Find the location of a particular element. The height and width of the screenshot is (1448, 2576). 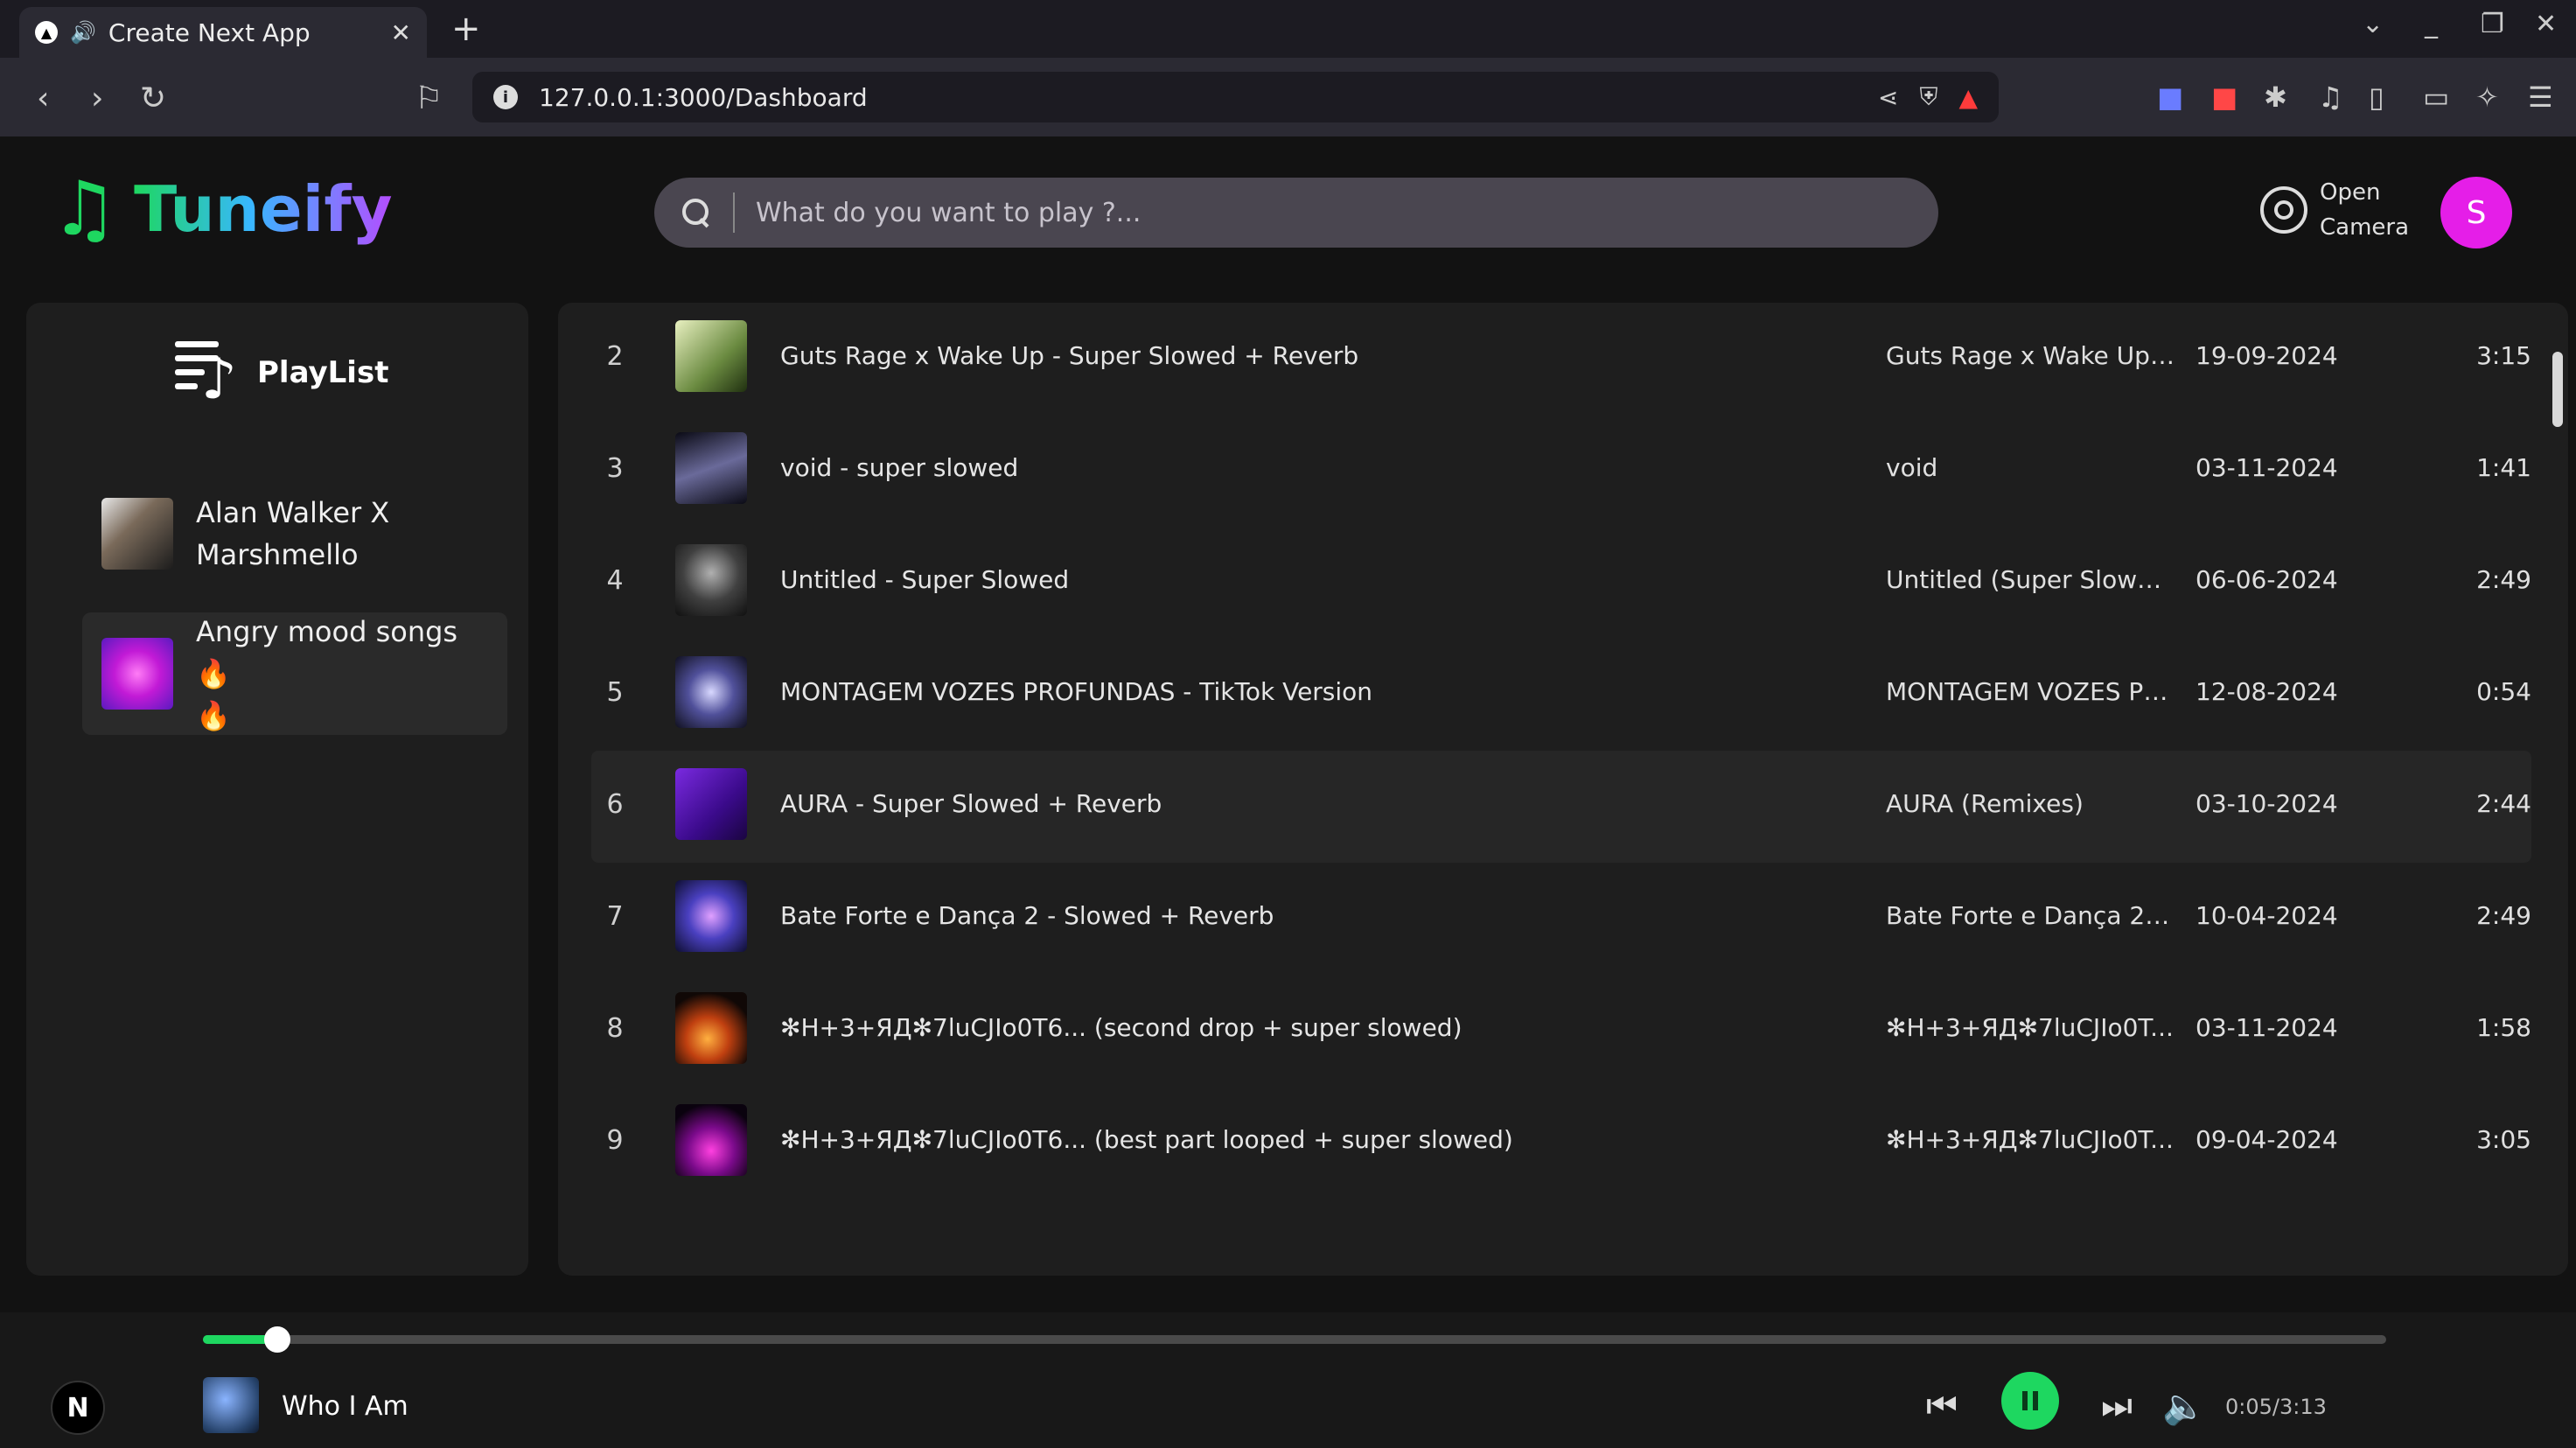

extension-icon: ■ is located at coordinates (2170, 97).